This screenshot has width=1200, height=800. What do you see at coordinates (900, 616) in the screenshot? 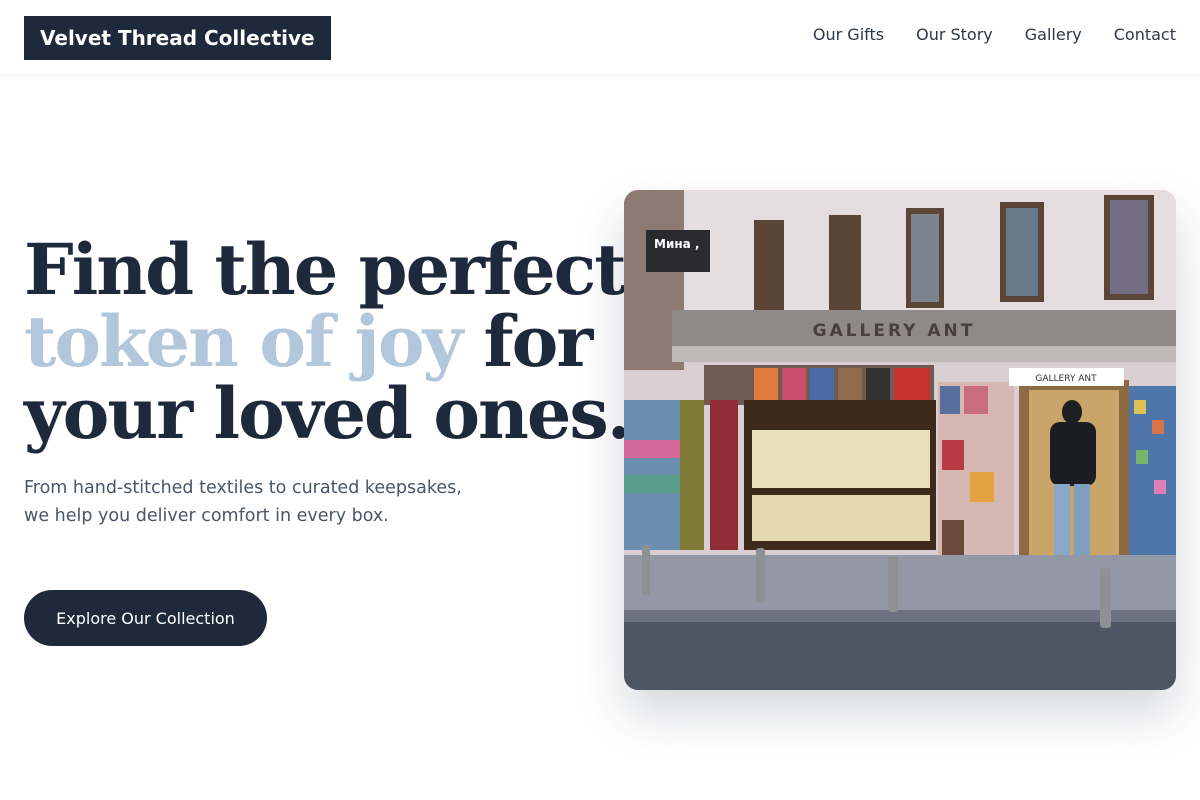
I see `curb` at bounding box center [900, 616].